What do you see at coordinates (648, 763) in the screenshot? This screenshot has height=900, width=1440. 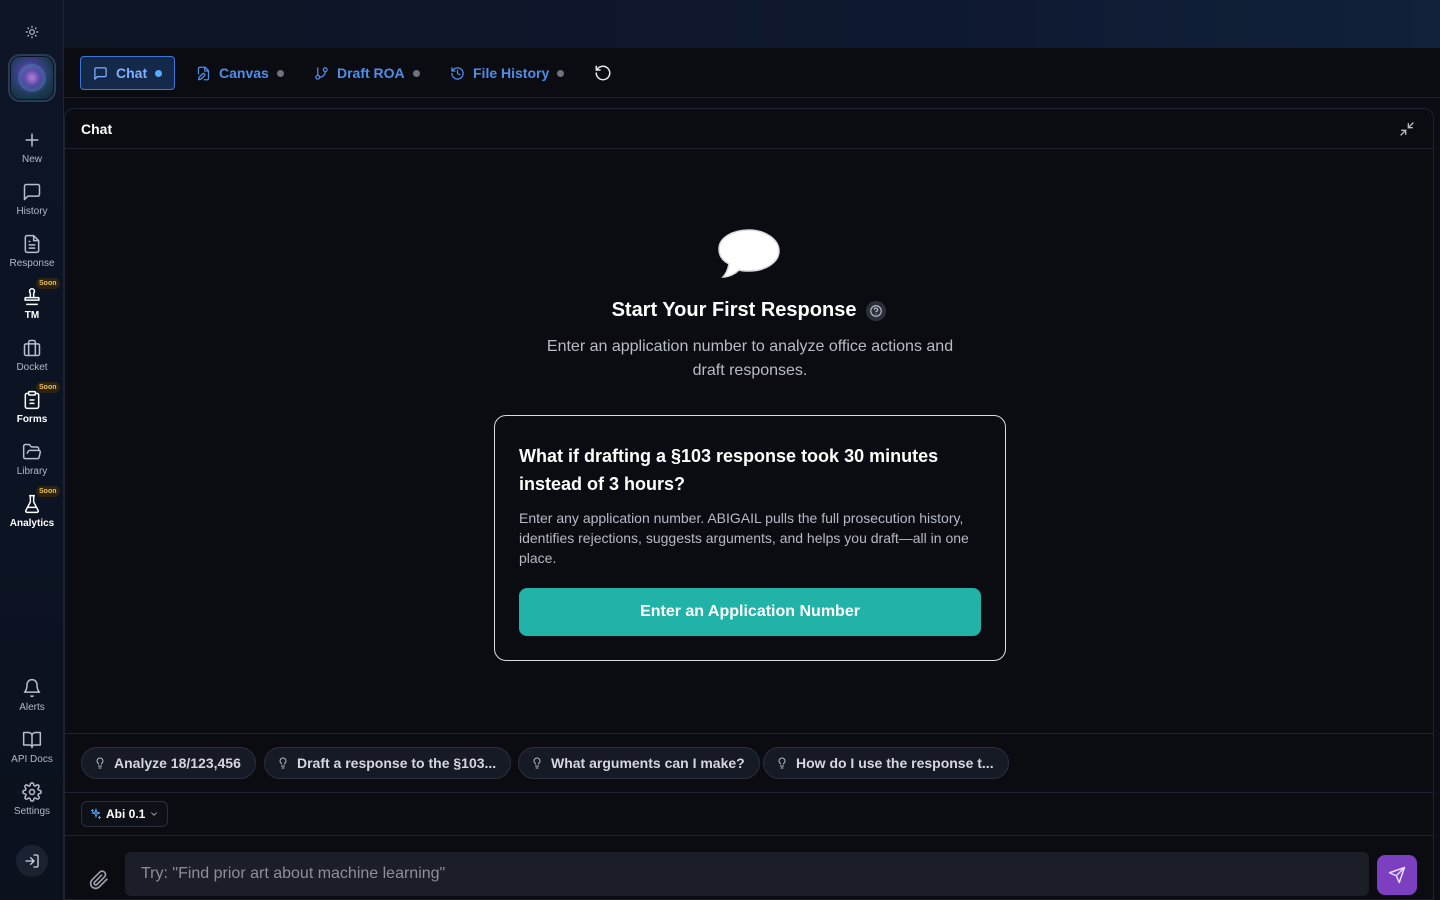 I see `suggestion-label: What arguments can I make?` at bounding box center [648, 763].